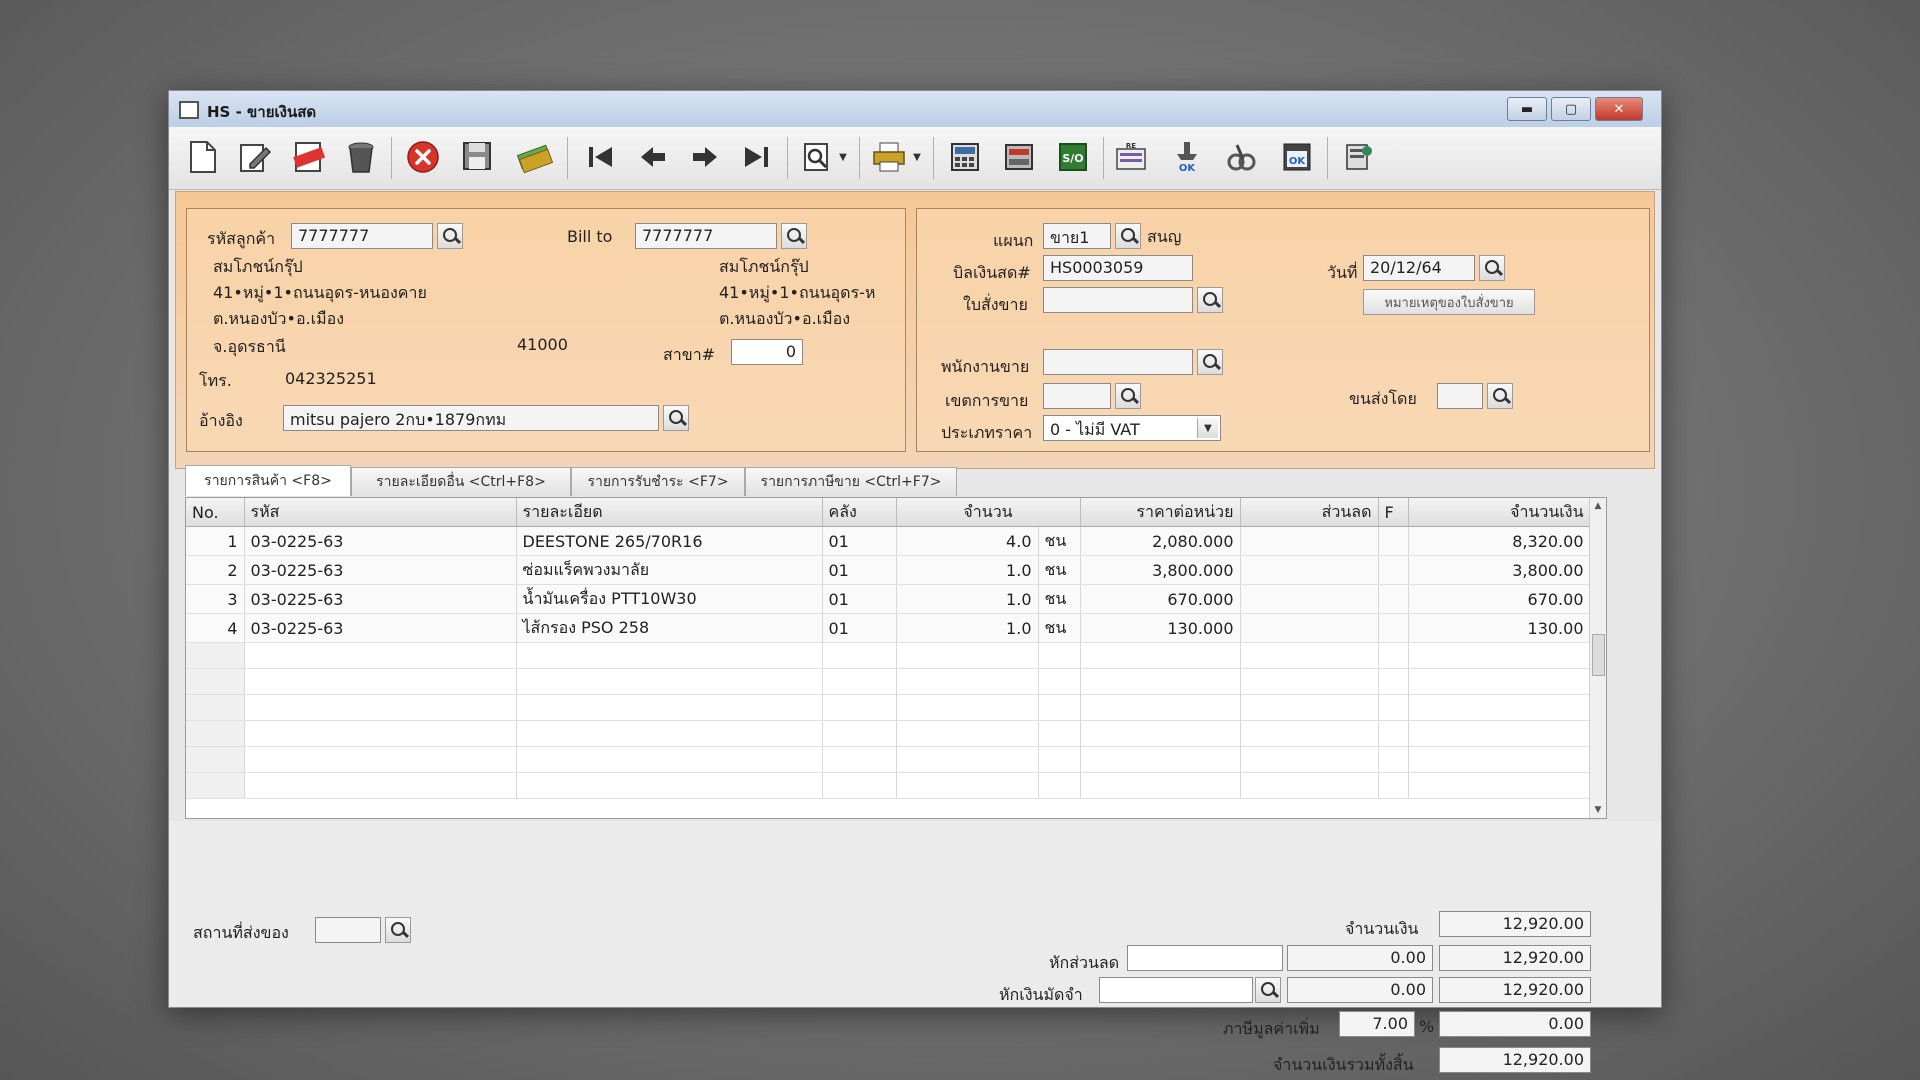  Describe the element at coordinates (1500, 396) in the screenshot. I see `ship-by-search-icon` at that location.